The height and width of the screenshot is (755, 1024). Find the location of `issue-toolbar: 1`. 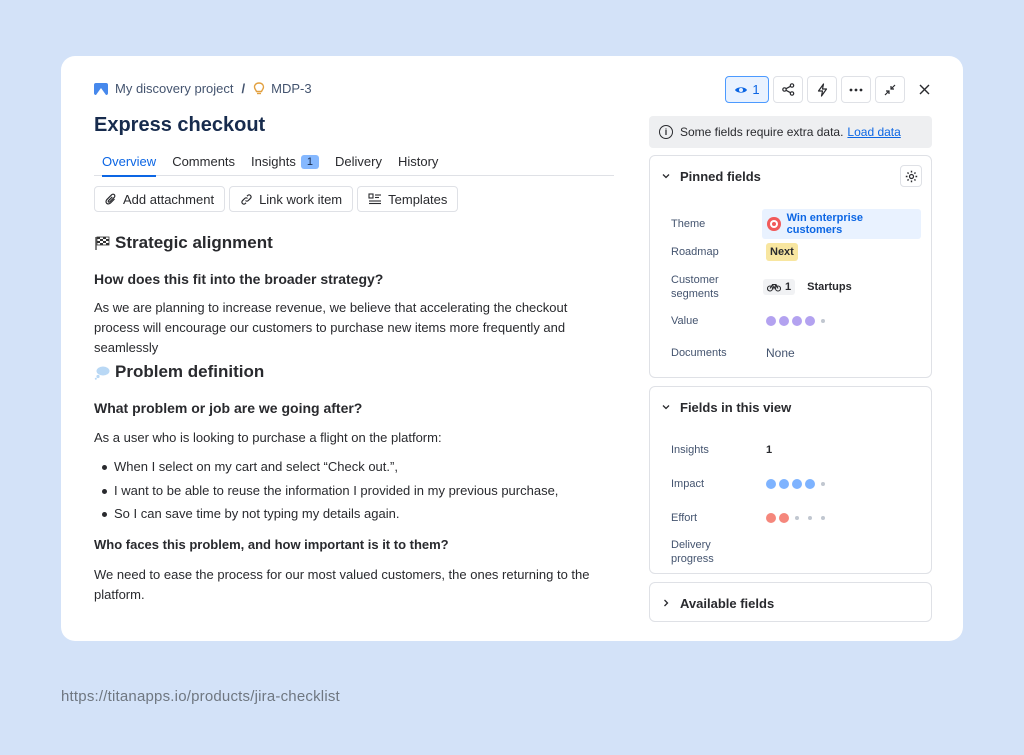

issue-toolbar: 1 is located at coordinates (832, 89).